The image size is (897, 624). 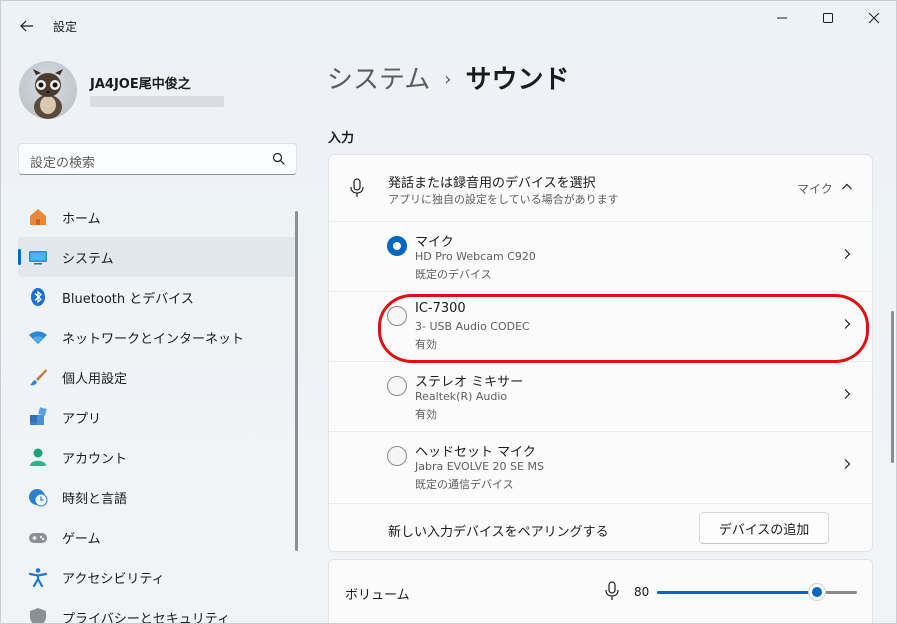 What do you see at coordinates (157, 377) in the screenshot?
I see `sidebar-item-personalization: 個人用設定` at bounding box center [157, 377].